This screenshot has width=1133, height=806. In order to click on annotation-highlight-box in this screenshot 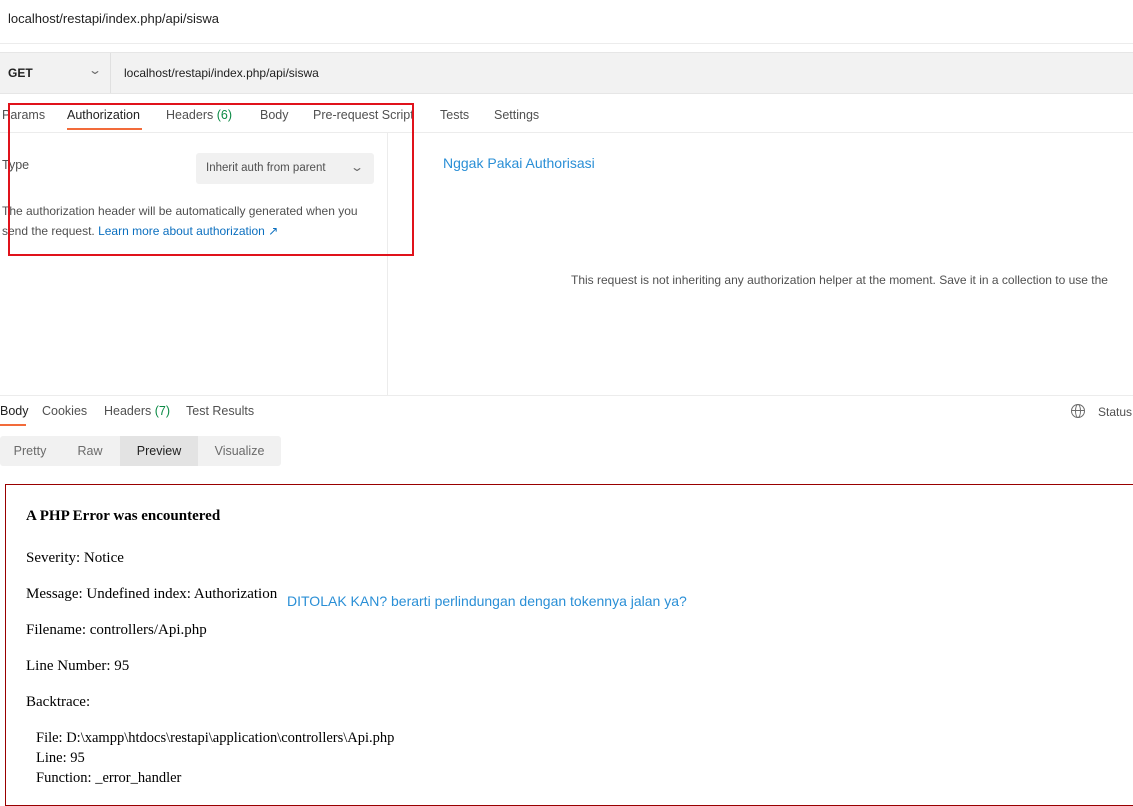, I will do `click(211, 179)`.